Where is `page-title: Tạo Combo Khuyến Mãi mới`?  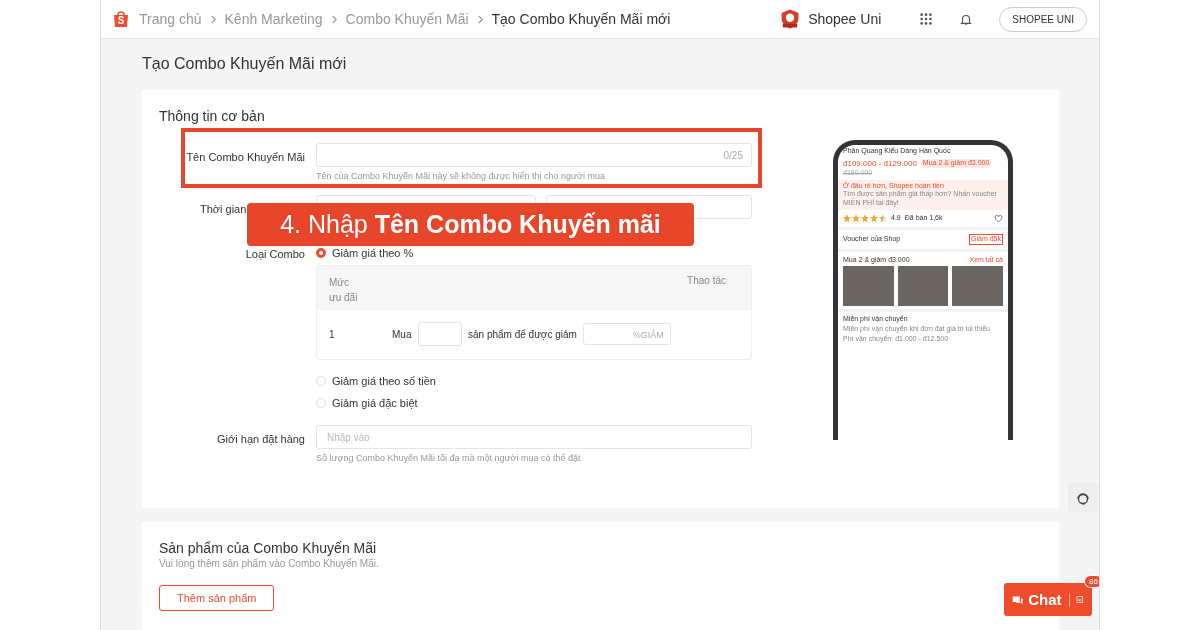 page-title: Tạo Combo Khuyến Mãi mới is located at coordinates (245, 64).